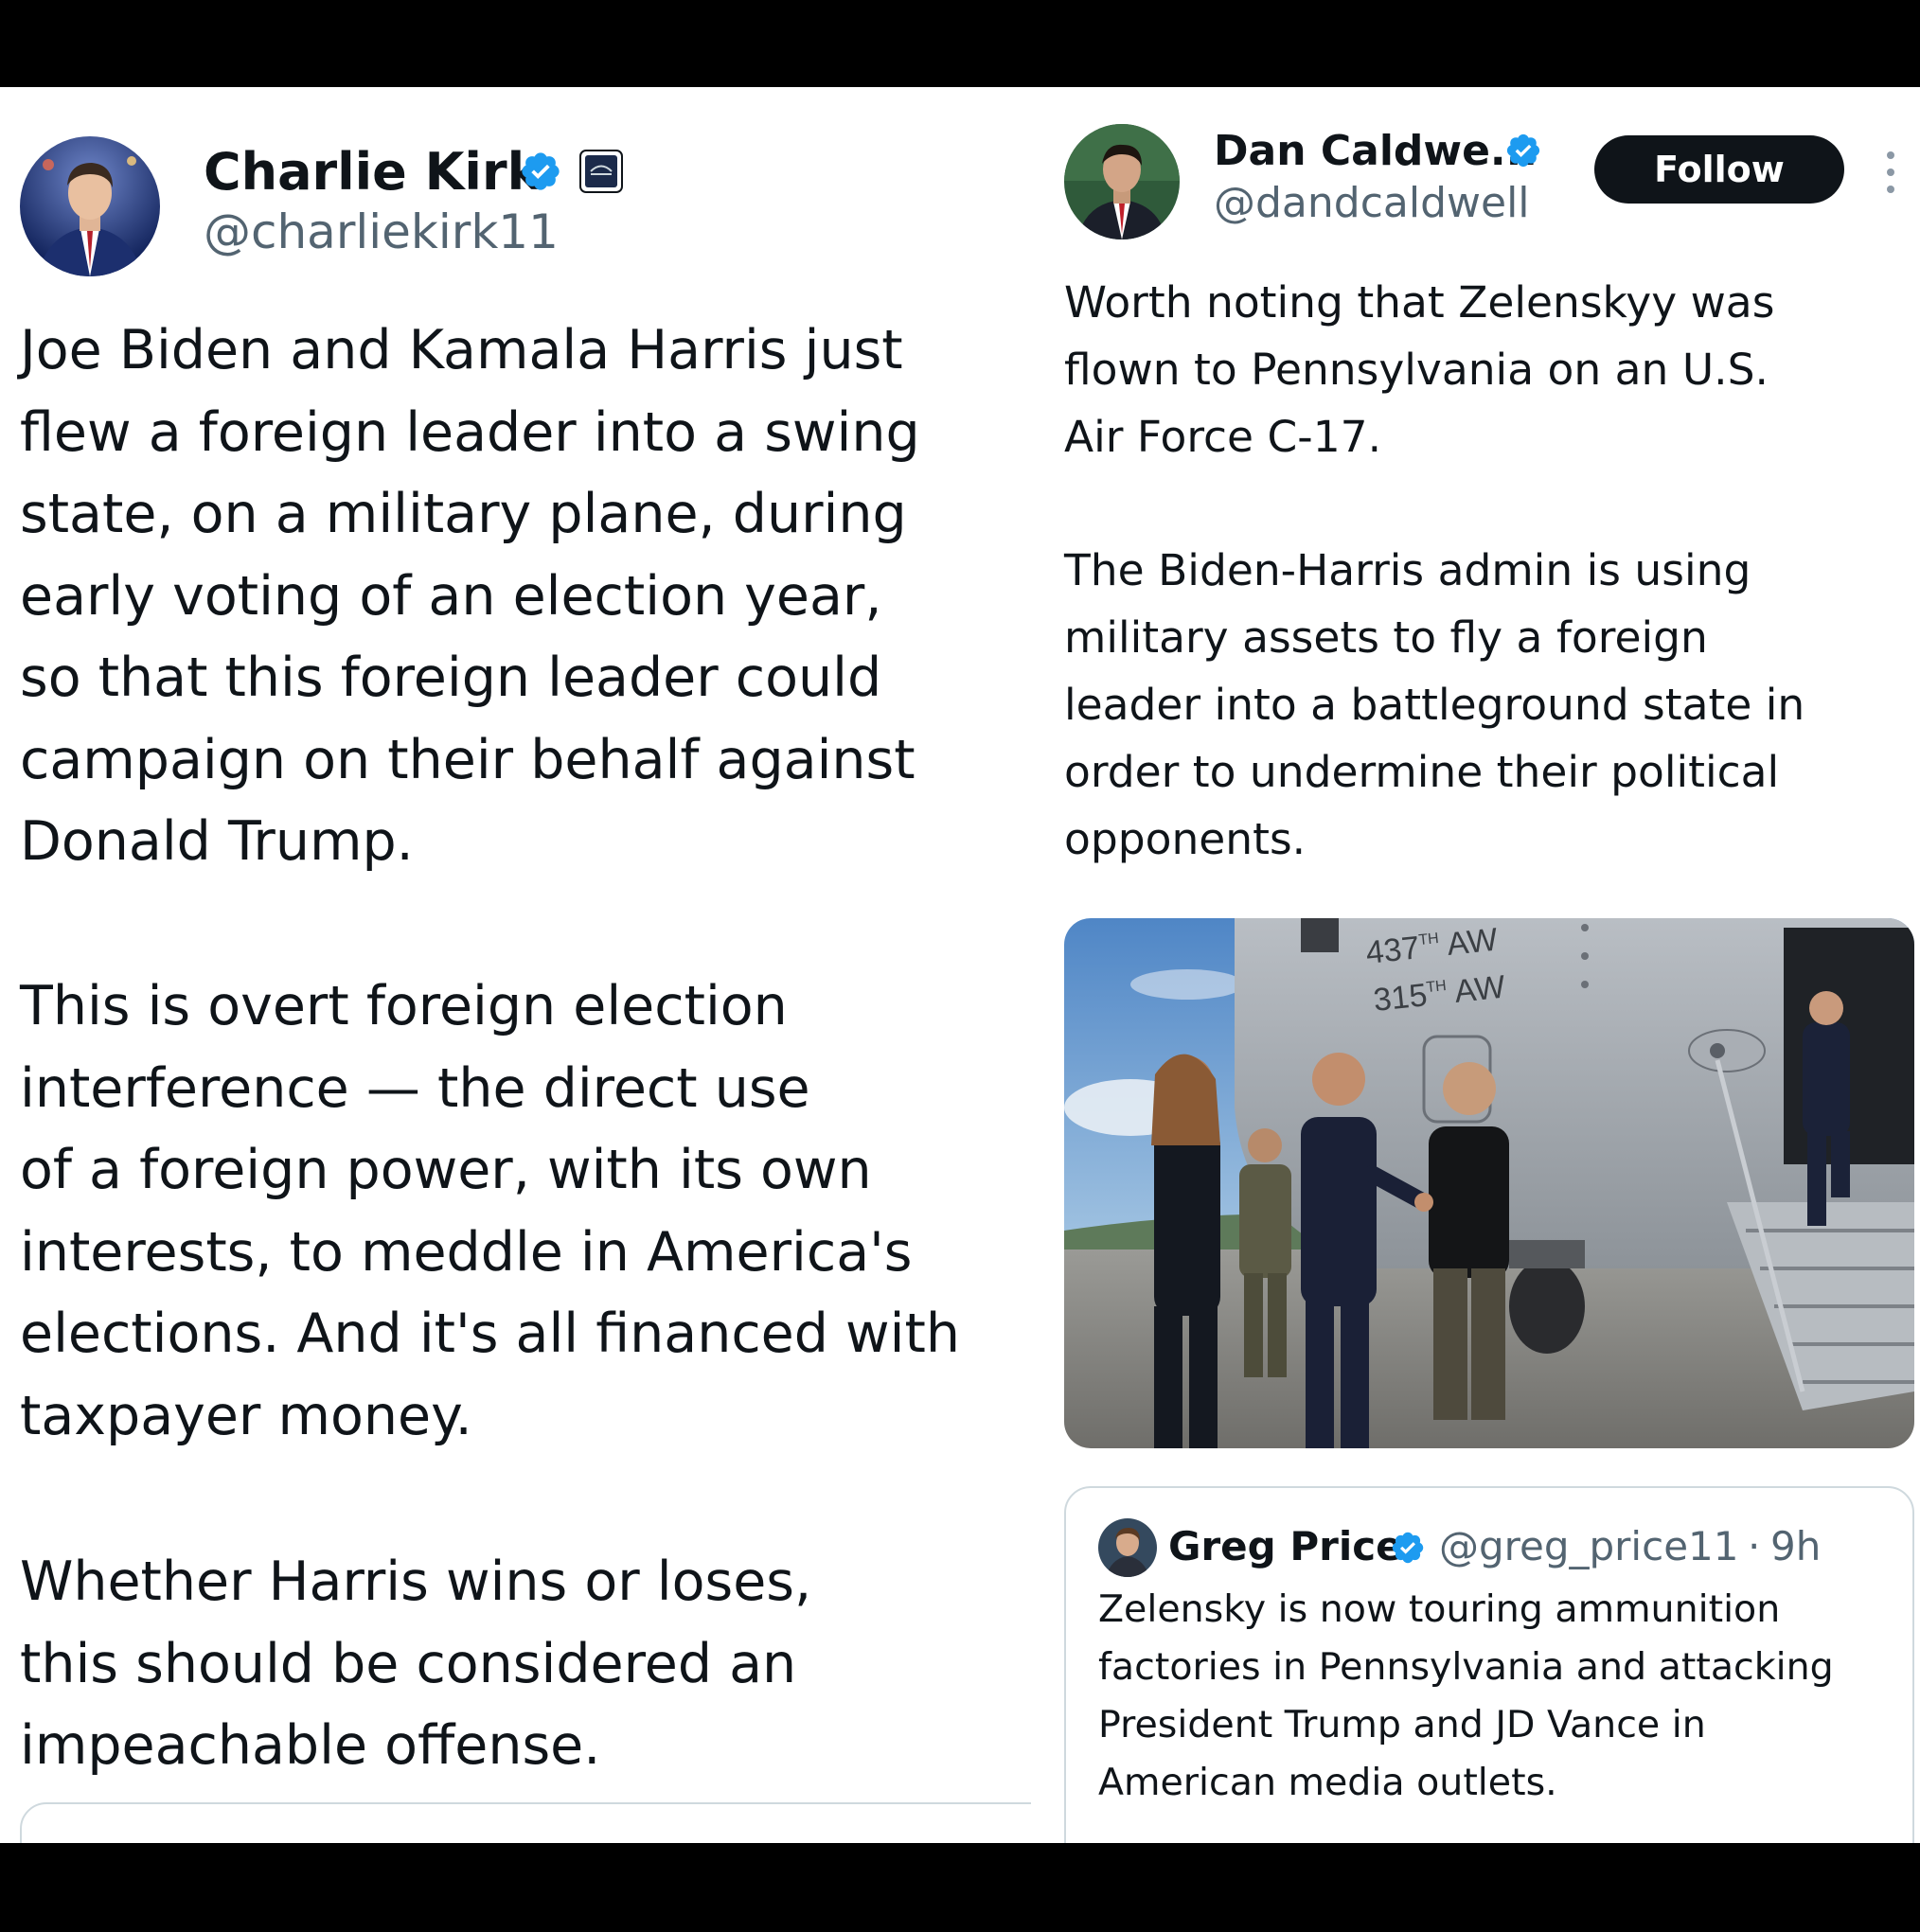 The image size is (1920, 1932). Describe the element at coordinates (1429, 939) in the screenshot. I see `fuselage-sup-1: TH` at that location.